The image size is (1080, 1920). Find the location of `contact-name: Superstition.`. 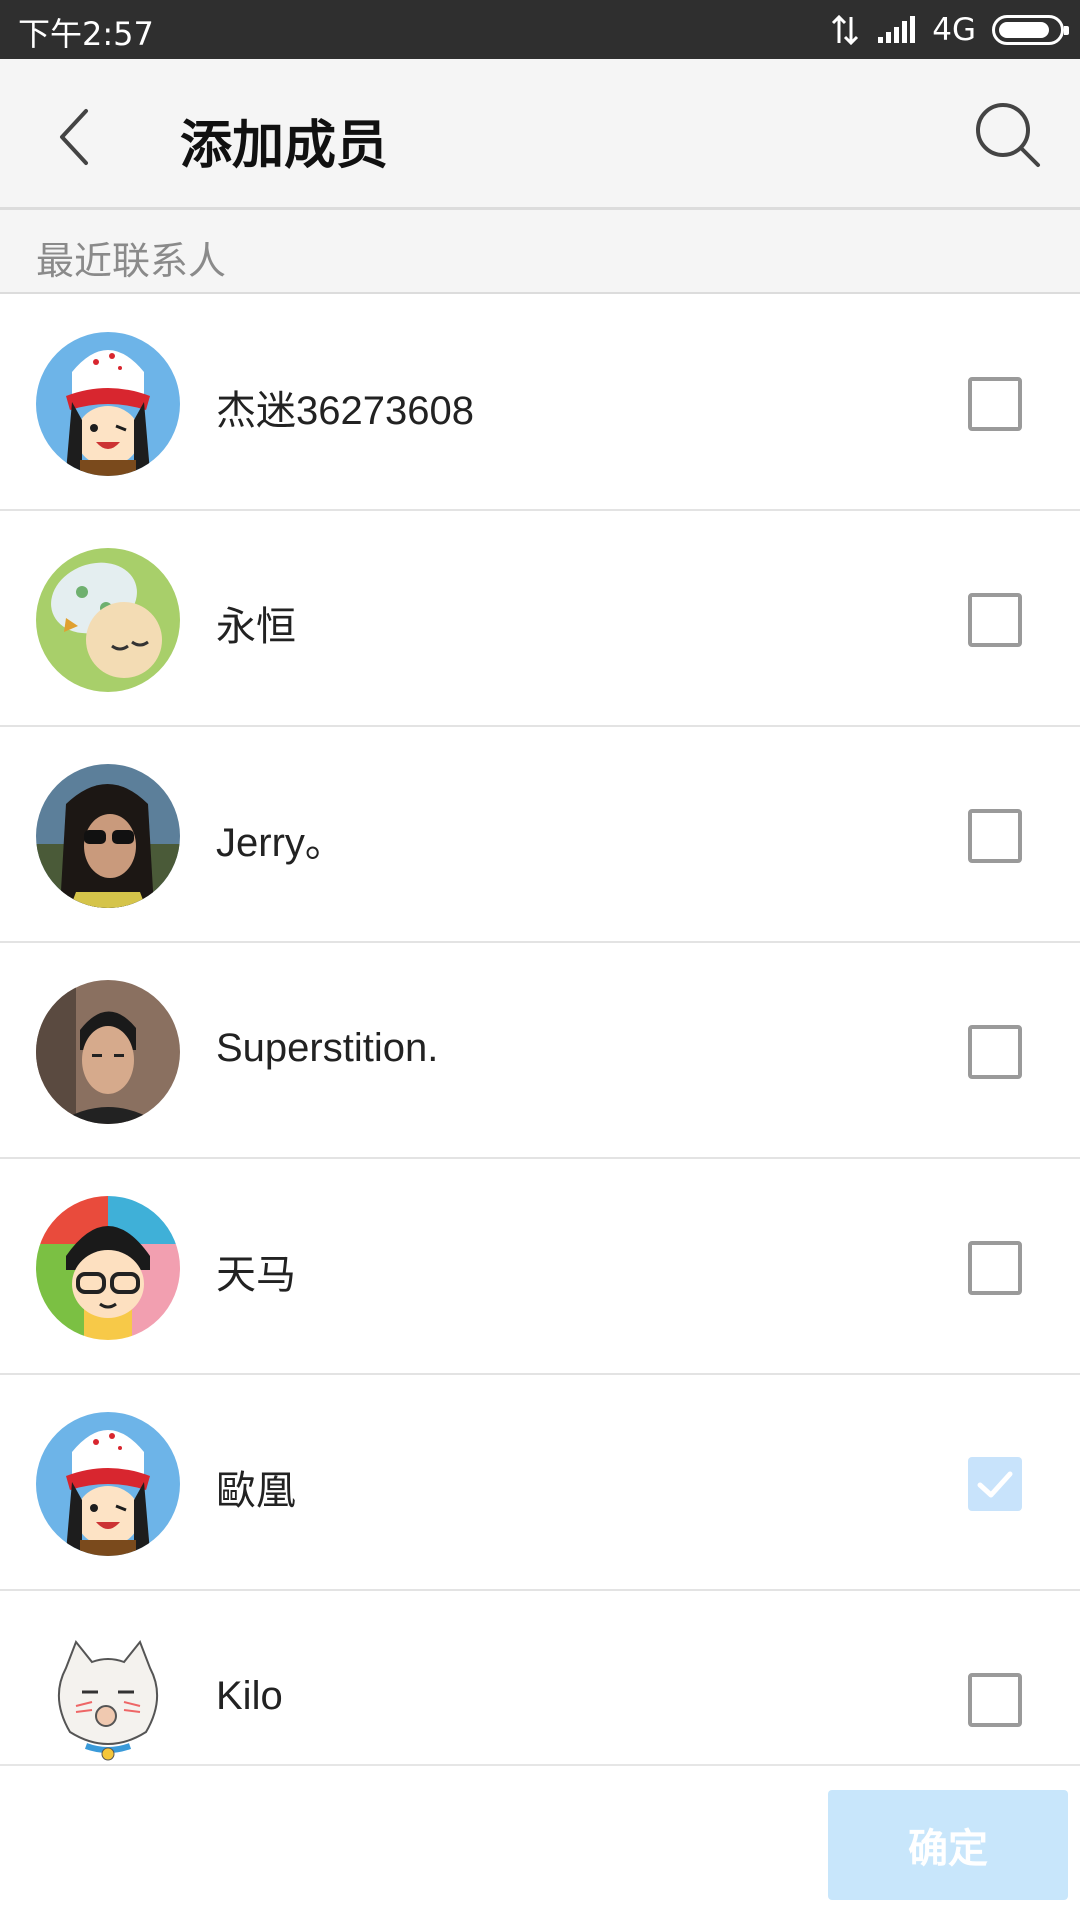

contact-name: Superstition. is located at coordinates (327, 1048).